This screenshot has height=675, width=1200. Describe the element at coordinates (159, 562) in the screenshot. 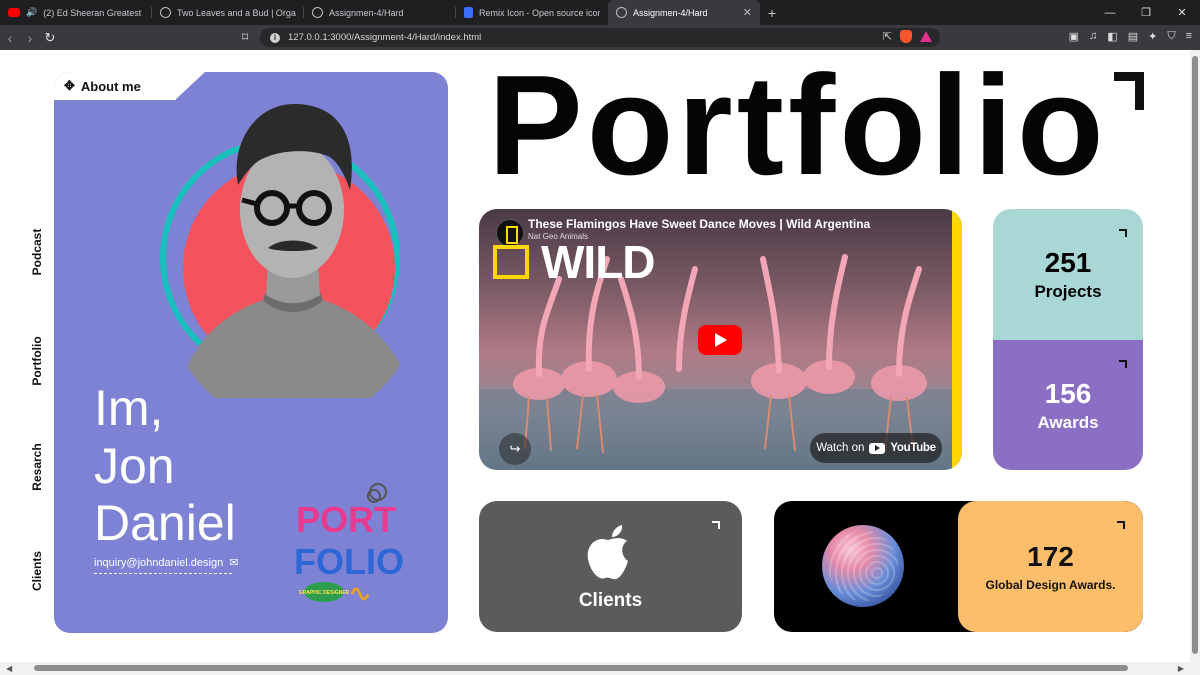

I see `email-text: inquiry@johndaniel.design` at that location.